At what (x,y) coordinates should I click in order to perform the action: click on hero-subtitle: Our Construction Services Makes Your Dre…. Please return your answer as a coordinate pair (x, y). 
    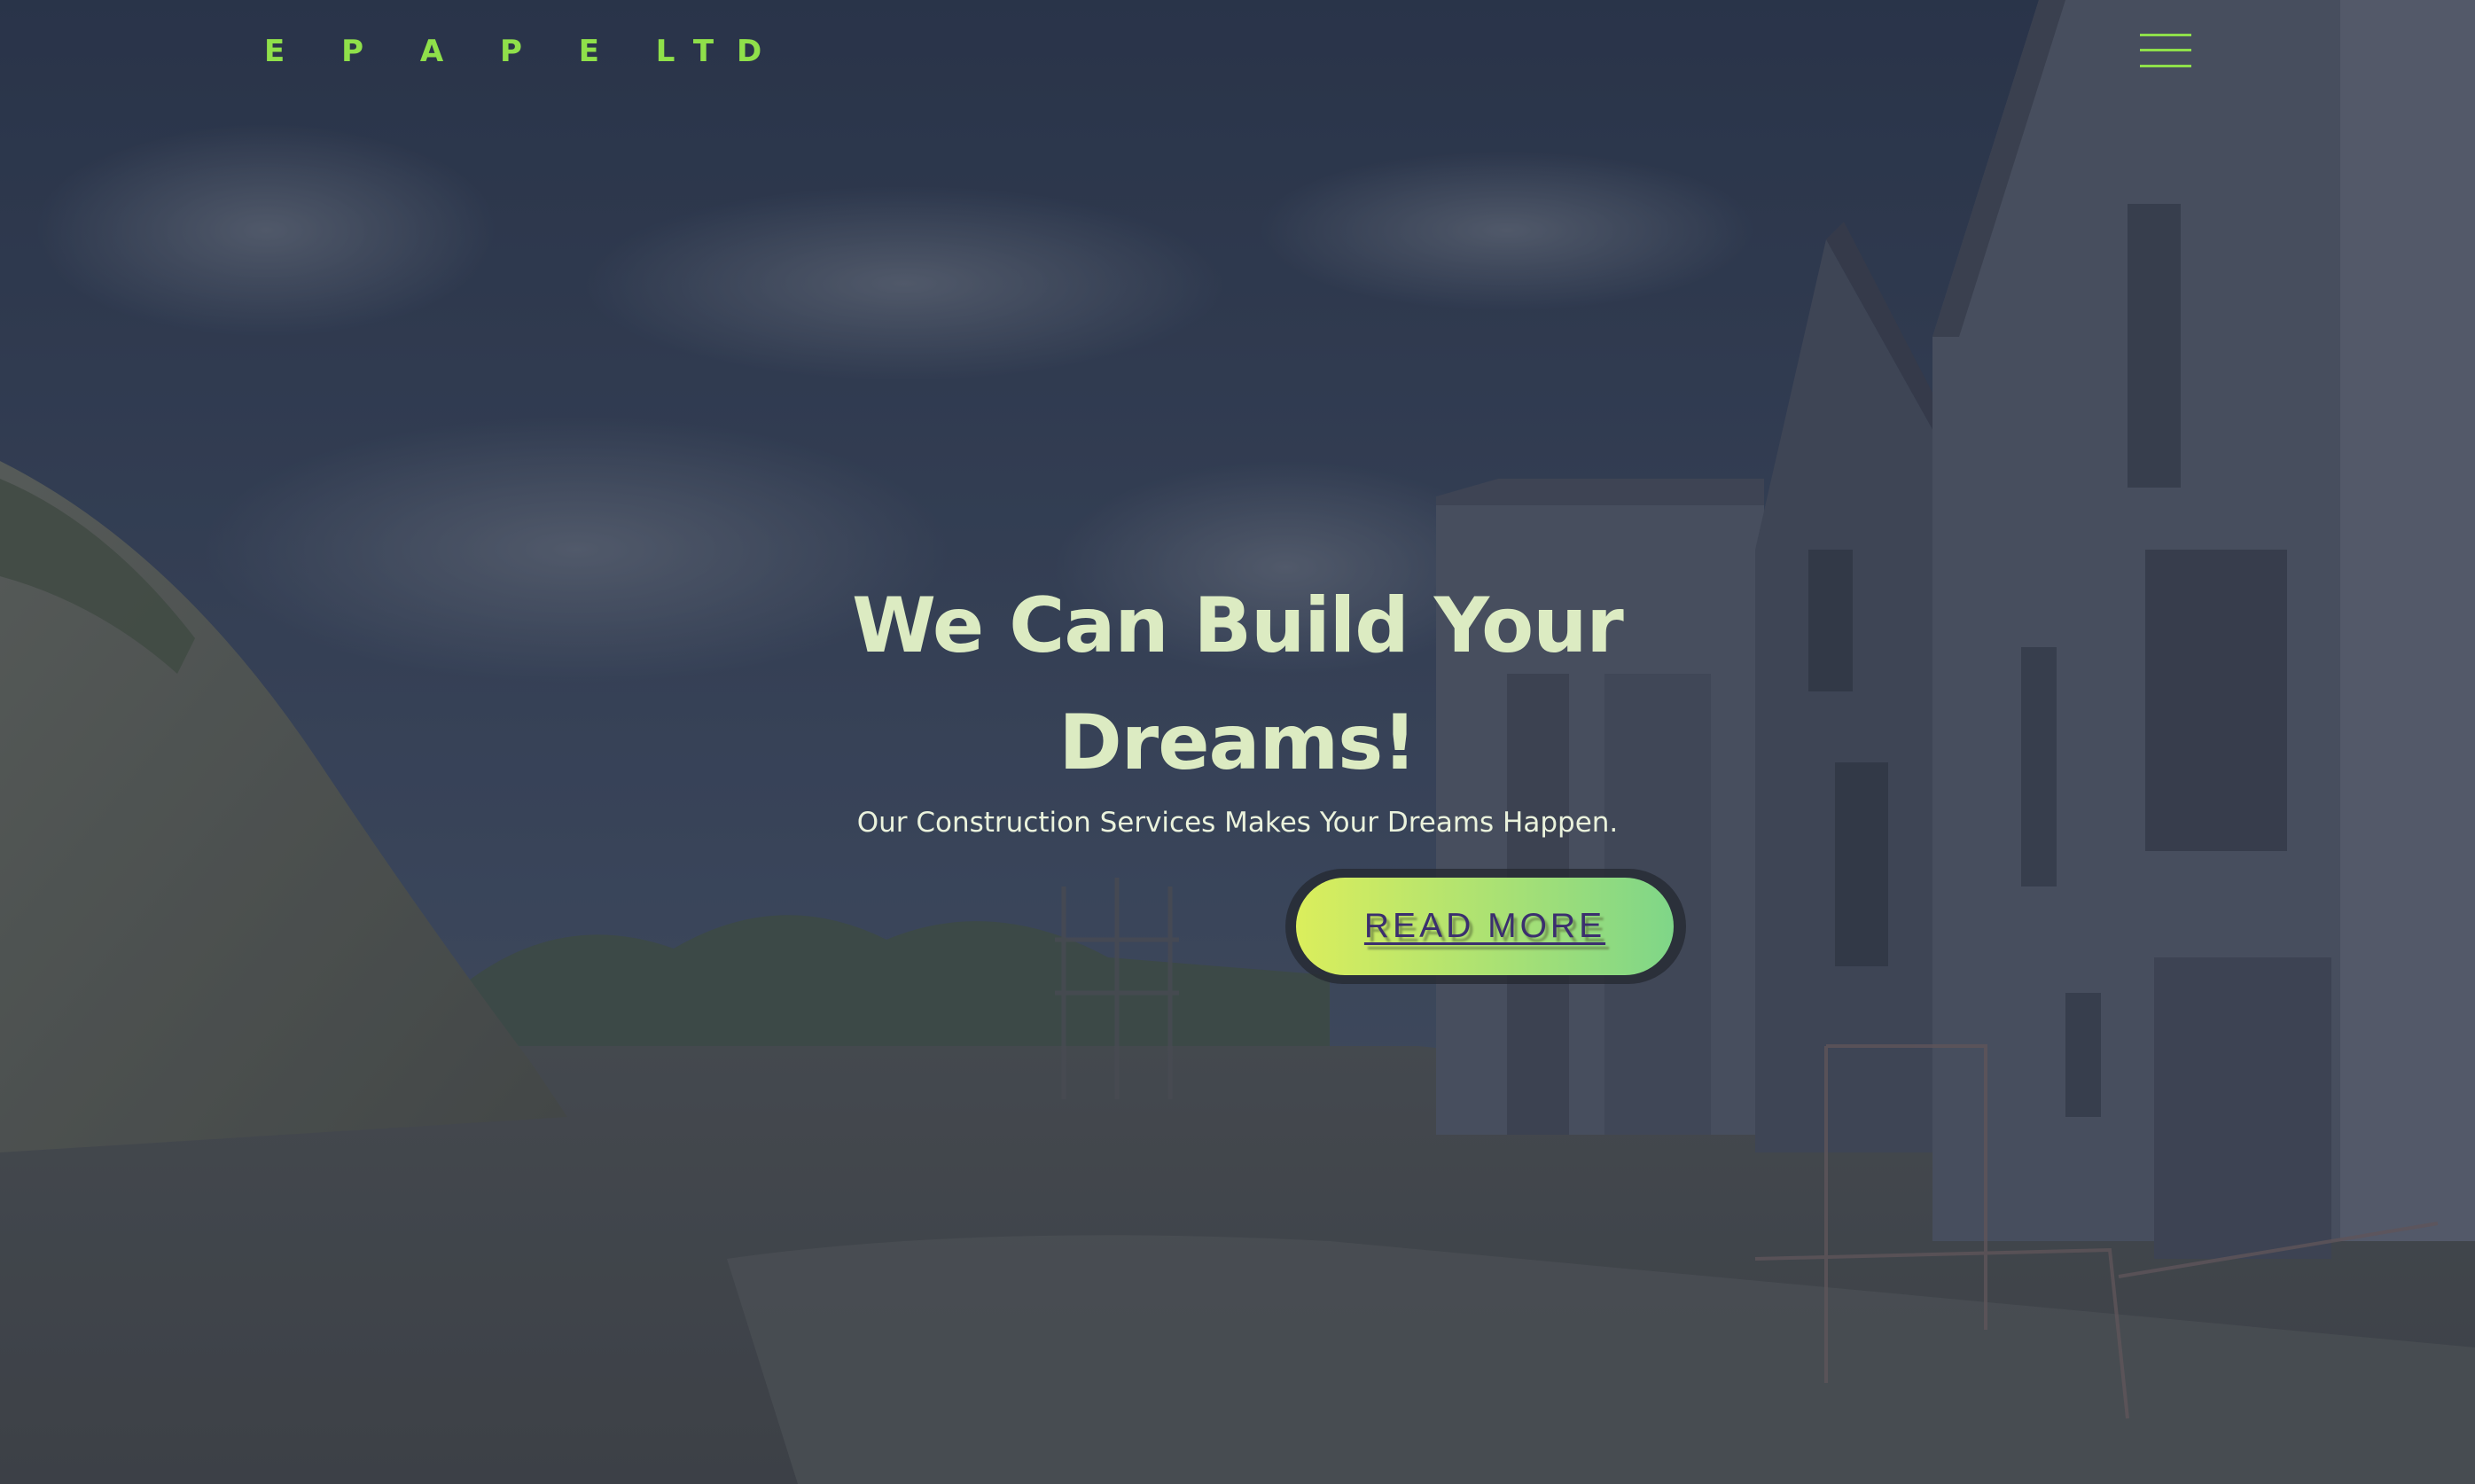
    Looking at the image, I should click on (1237, 823).